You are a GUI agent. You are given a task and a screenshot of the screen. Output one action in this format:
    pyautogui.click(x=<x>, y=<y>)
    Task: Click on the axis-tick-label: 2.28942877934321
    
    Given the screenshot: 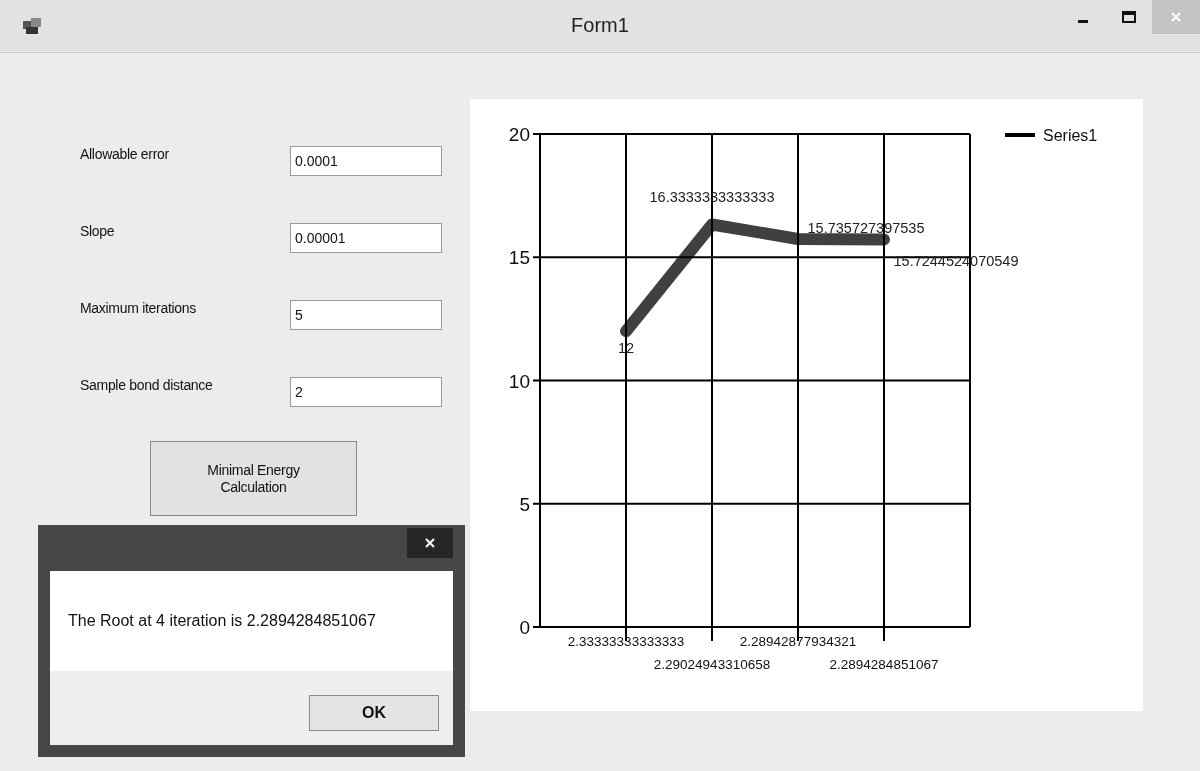 What is the action you would take?
    pyautogui.click(x=798, y=641)
    